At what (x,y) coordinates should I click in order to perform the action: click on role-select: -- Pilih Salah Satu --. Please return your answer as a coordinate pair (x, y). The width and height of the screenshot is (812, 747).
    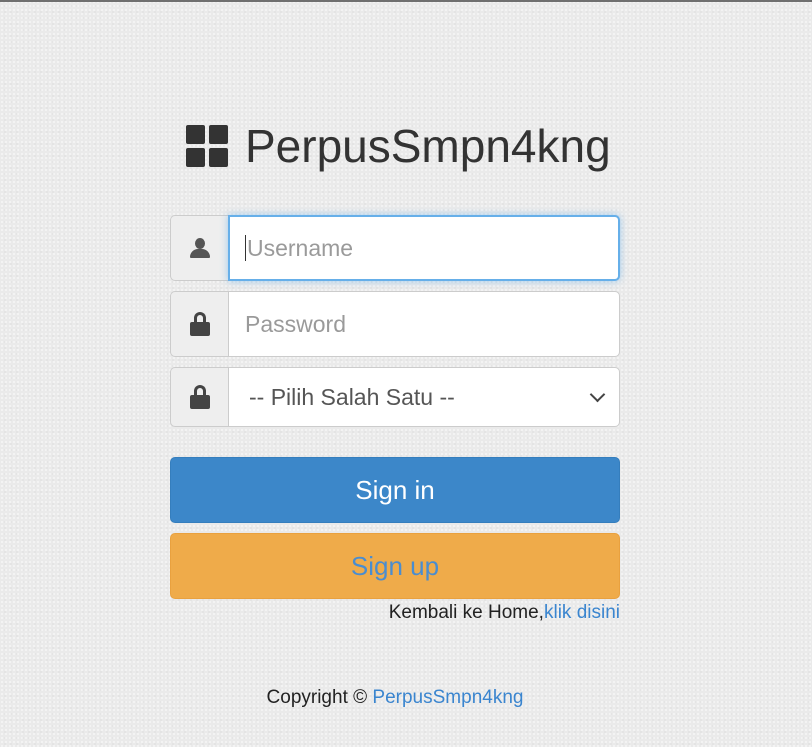
    Looking at the image, I should click on (424, 397).